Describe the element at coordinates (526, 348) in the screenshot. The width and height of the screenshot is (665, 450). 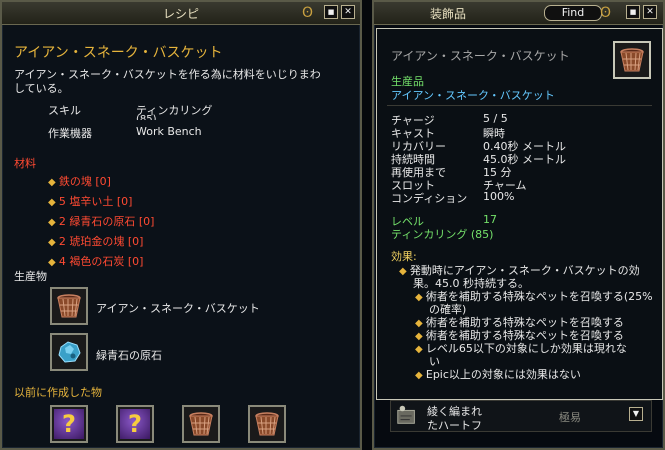
I see `effect-text: レベル65以下の対象にしか効果は現れな` at that location.